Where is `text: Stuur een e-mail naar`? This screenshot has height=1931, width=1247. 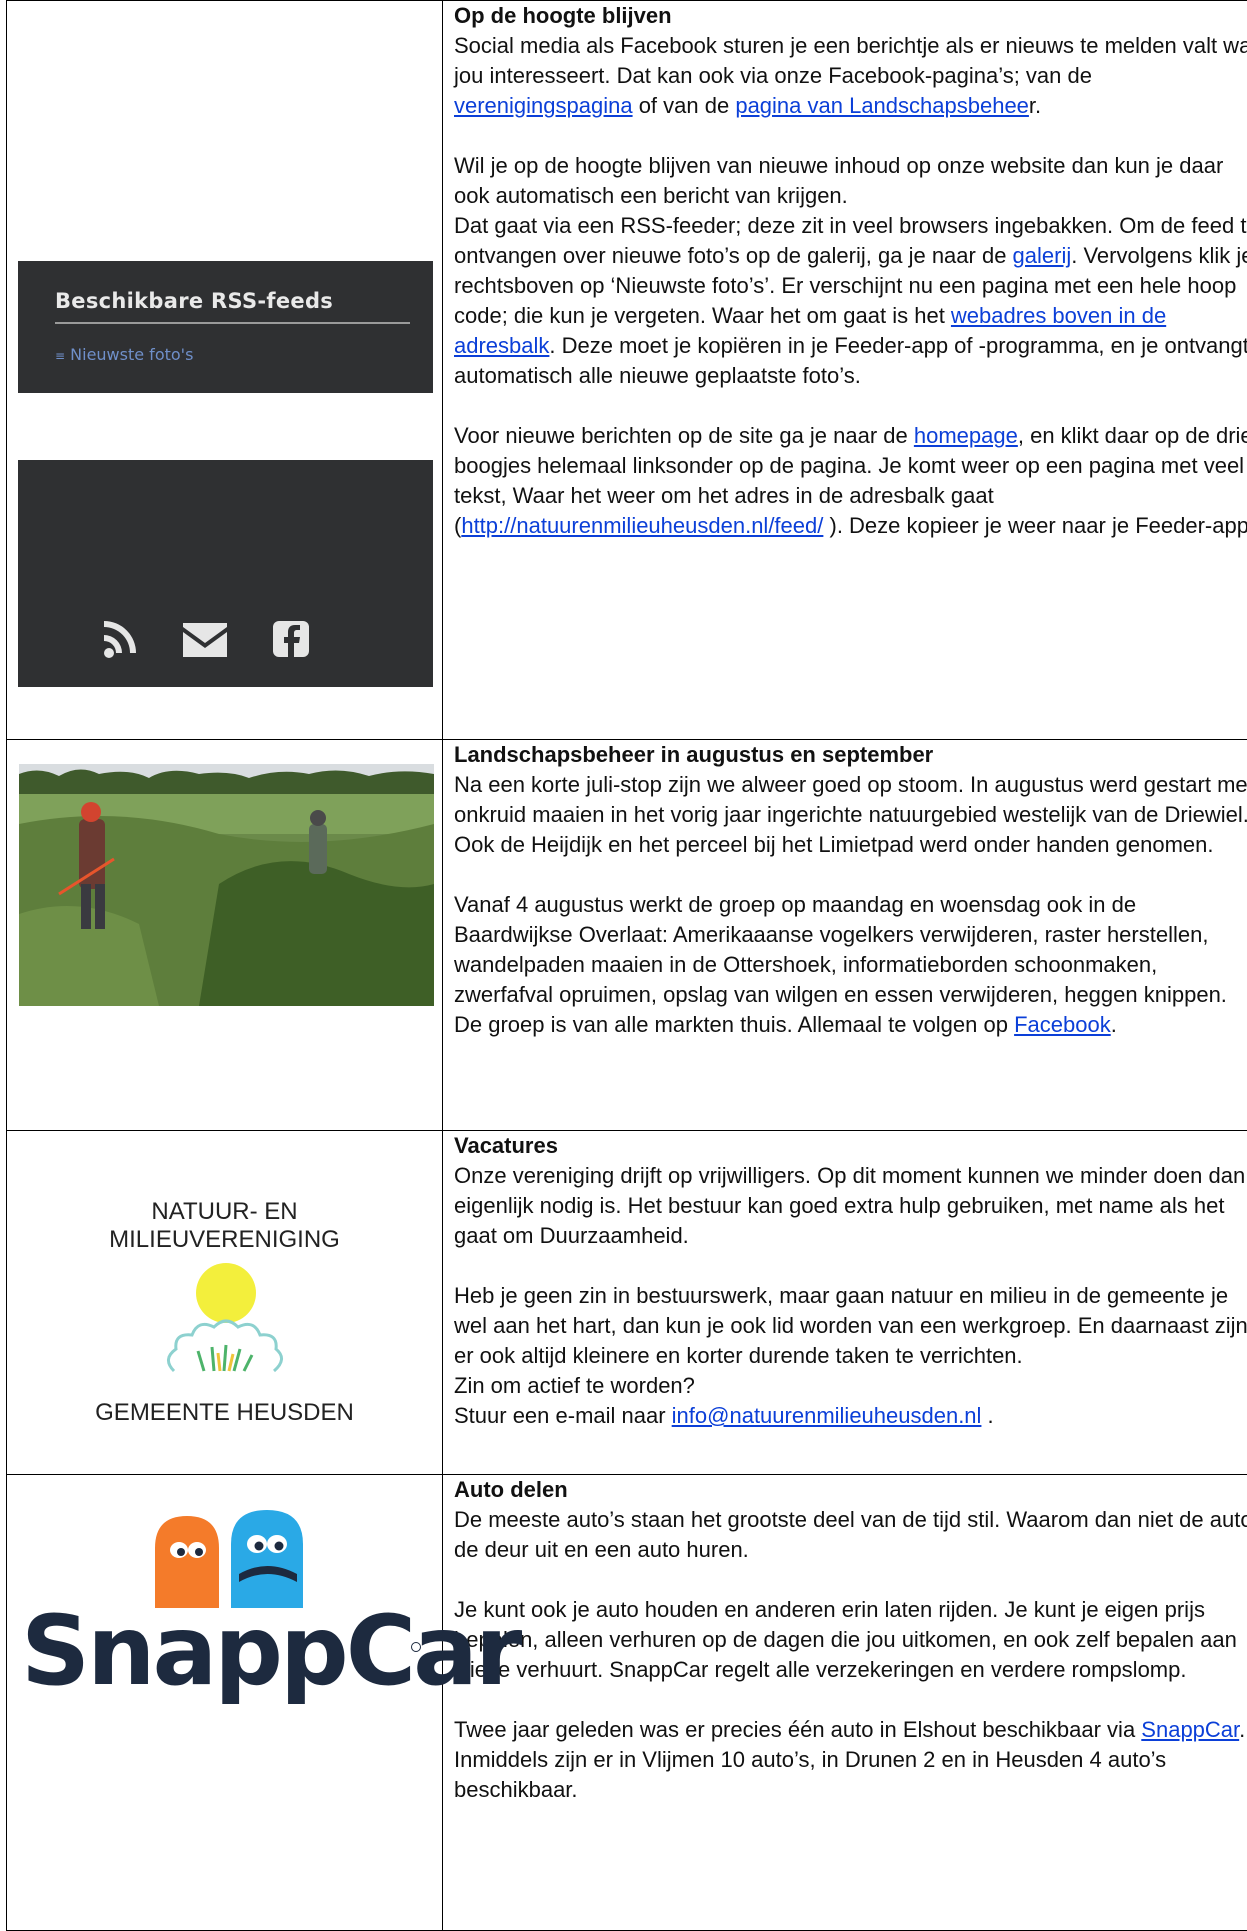 text: Stuur een e-mail naar is located at coordinates (563, 1415).